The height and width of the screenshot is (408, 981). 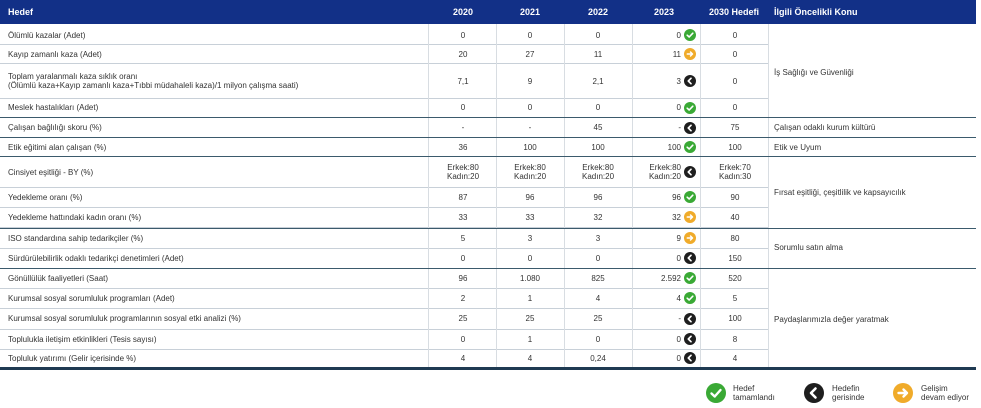 I want to click on cell-2022: 100, so click(x=598, y=147).